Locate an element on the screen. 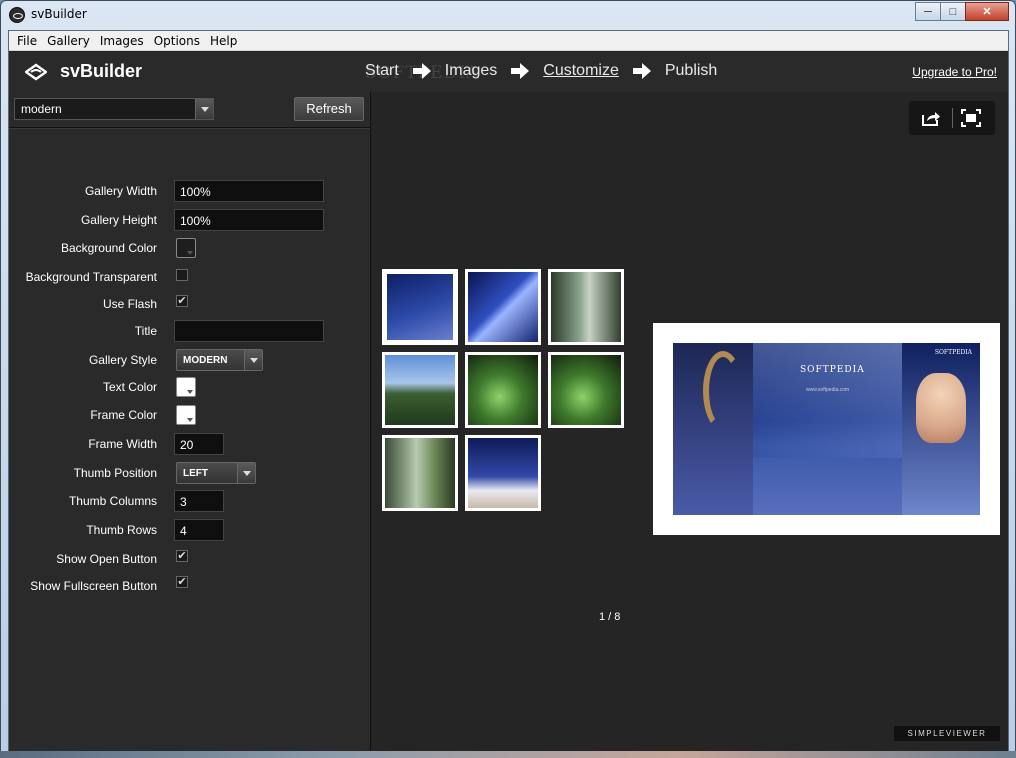  title-label: Title is located at coordinates (145, 331).